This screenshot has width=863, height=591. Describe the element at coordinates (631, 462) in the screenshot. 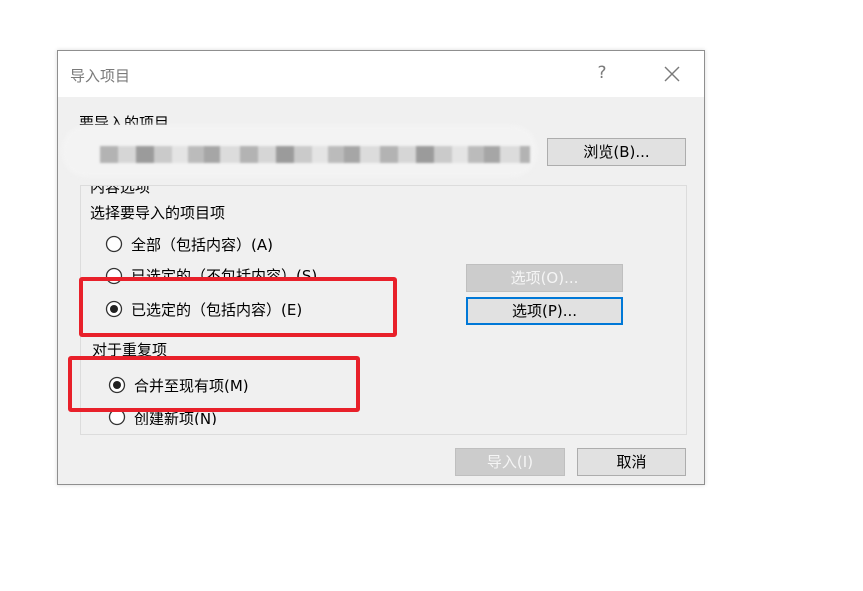

I see `cancel-button: 取消` at that location.